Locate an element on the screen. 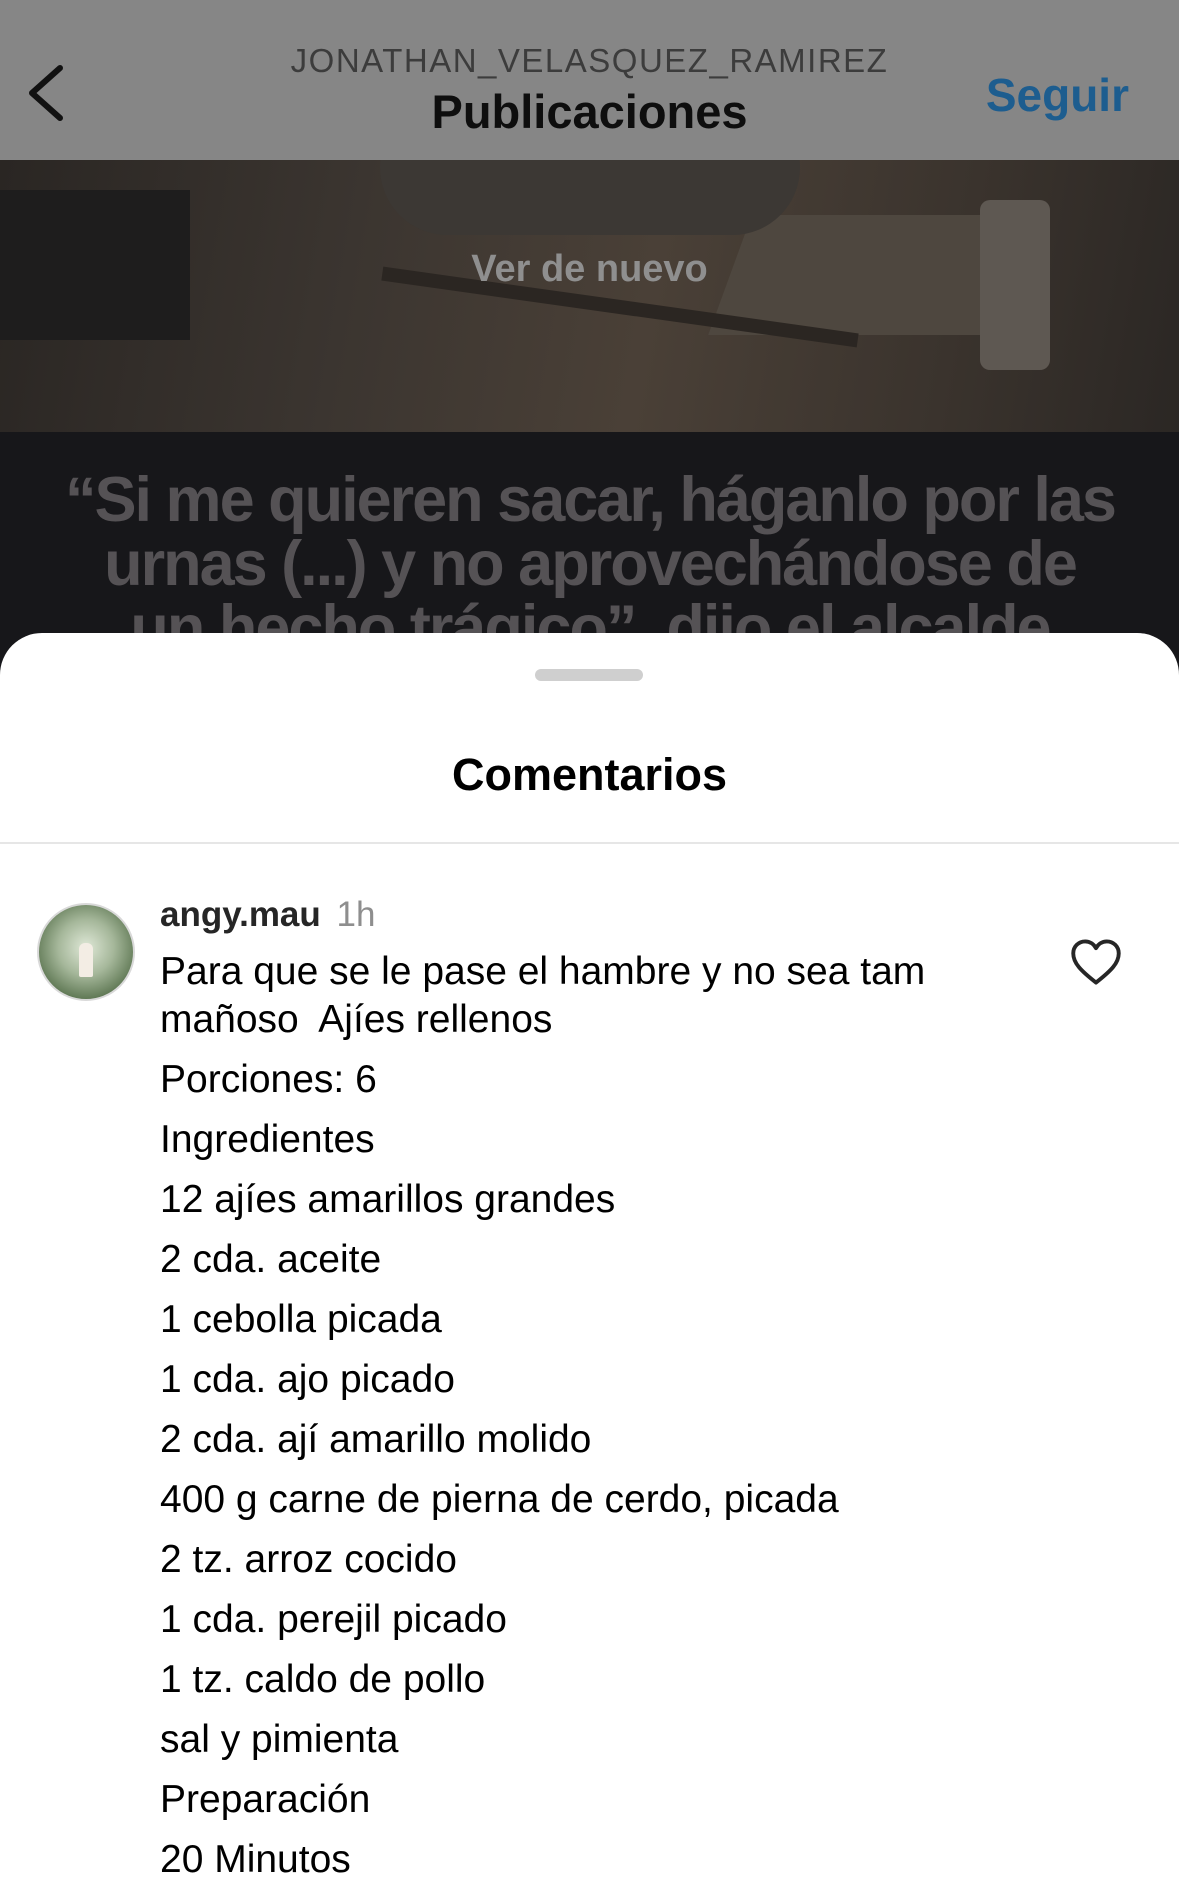  like-comment-button is located at coordinates (1096, 962).